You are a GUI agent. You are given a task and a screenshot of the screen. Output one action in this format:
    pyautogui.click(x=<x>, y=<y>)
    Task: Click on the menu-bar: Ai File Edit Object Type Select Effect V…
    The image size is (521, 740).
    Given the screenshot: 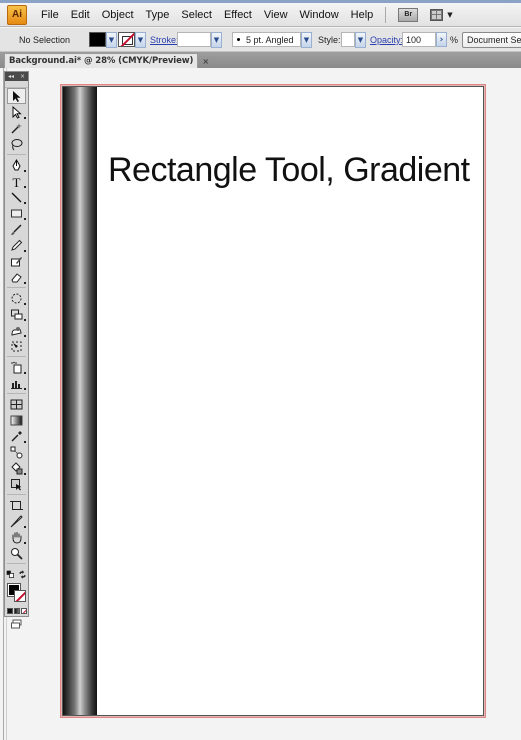 What is the action you would take?
    pyautogui.click(x=260, y=15)
    